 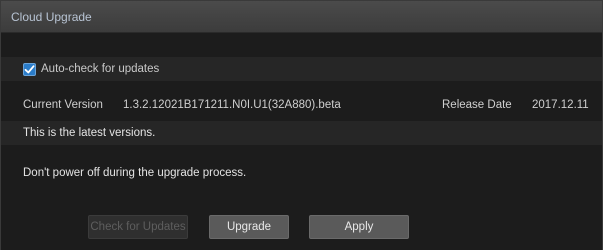 I want to click on auto-check-row: Auto-check for updates, so click(x=301, y=69).